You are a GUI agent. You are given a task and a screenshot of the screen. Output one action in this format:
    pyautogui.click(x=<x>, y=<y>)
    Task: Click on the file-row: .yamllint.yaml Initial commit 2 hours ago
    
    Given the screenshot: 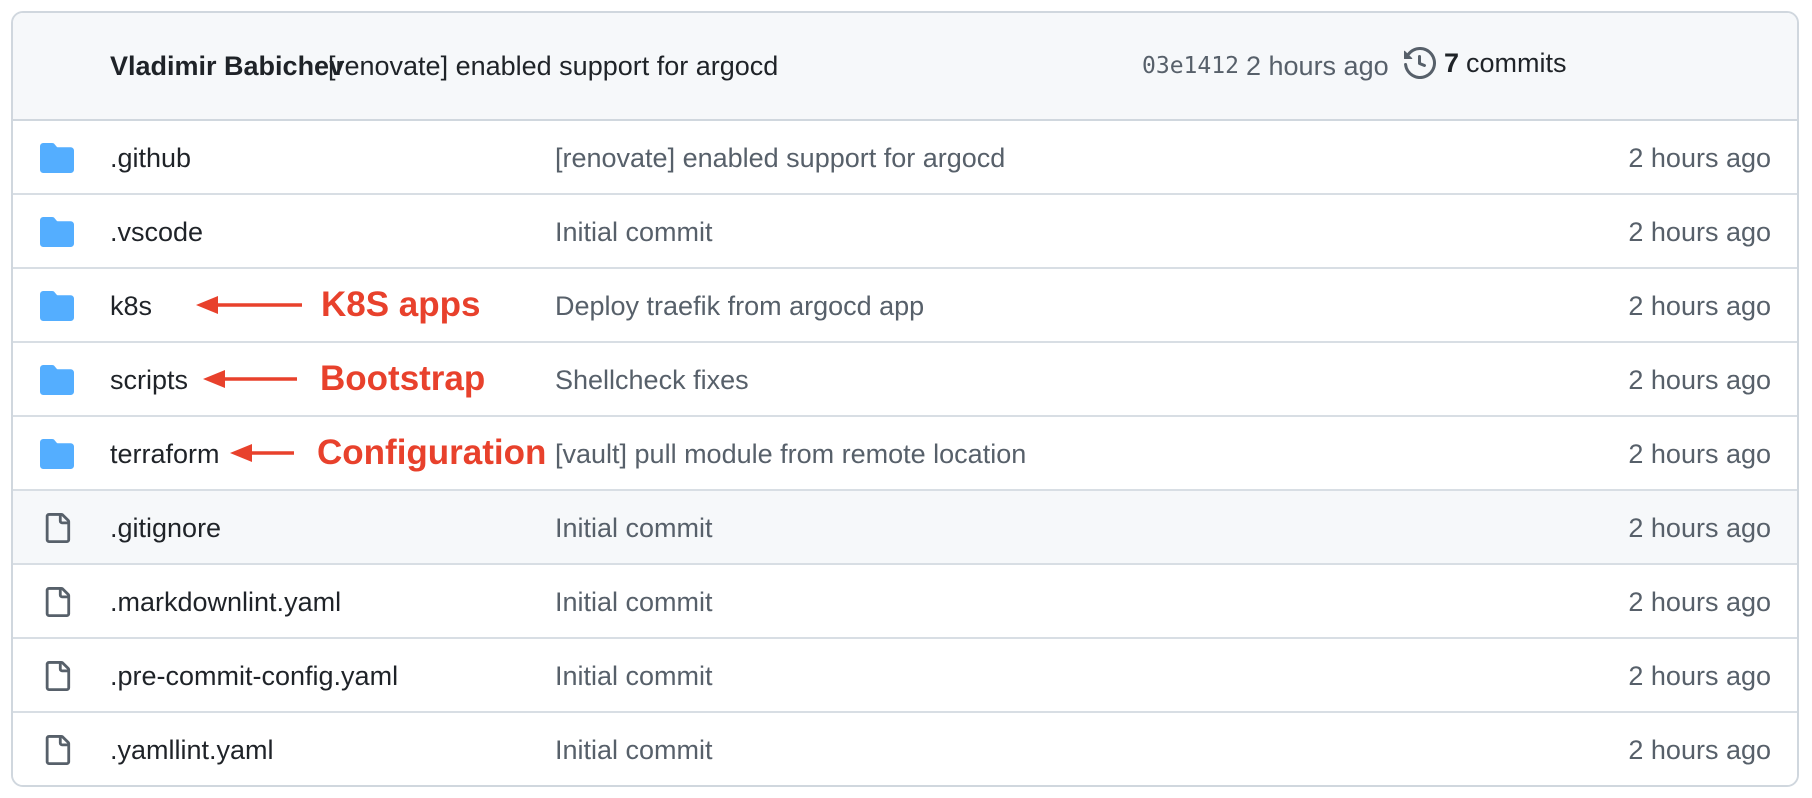 What is the action you would take?
    pyautogui.click(x=905, y=749)
    